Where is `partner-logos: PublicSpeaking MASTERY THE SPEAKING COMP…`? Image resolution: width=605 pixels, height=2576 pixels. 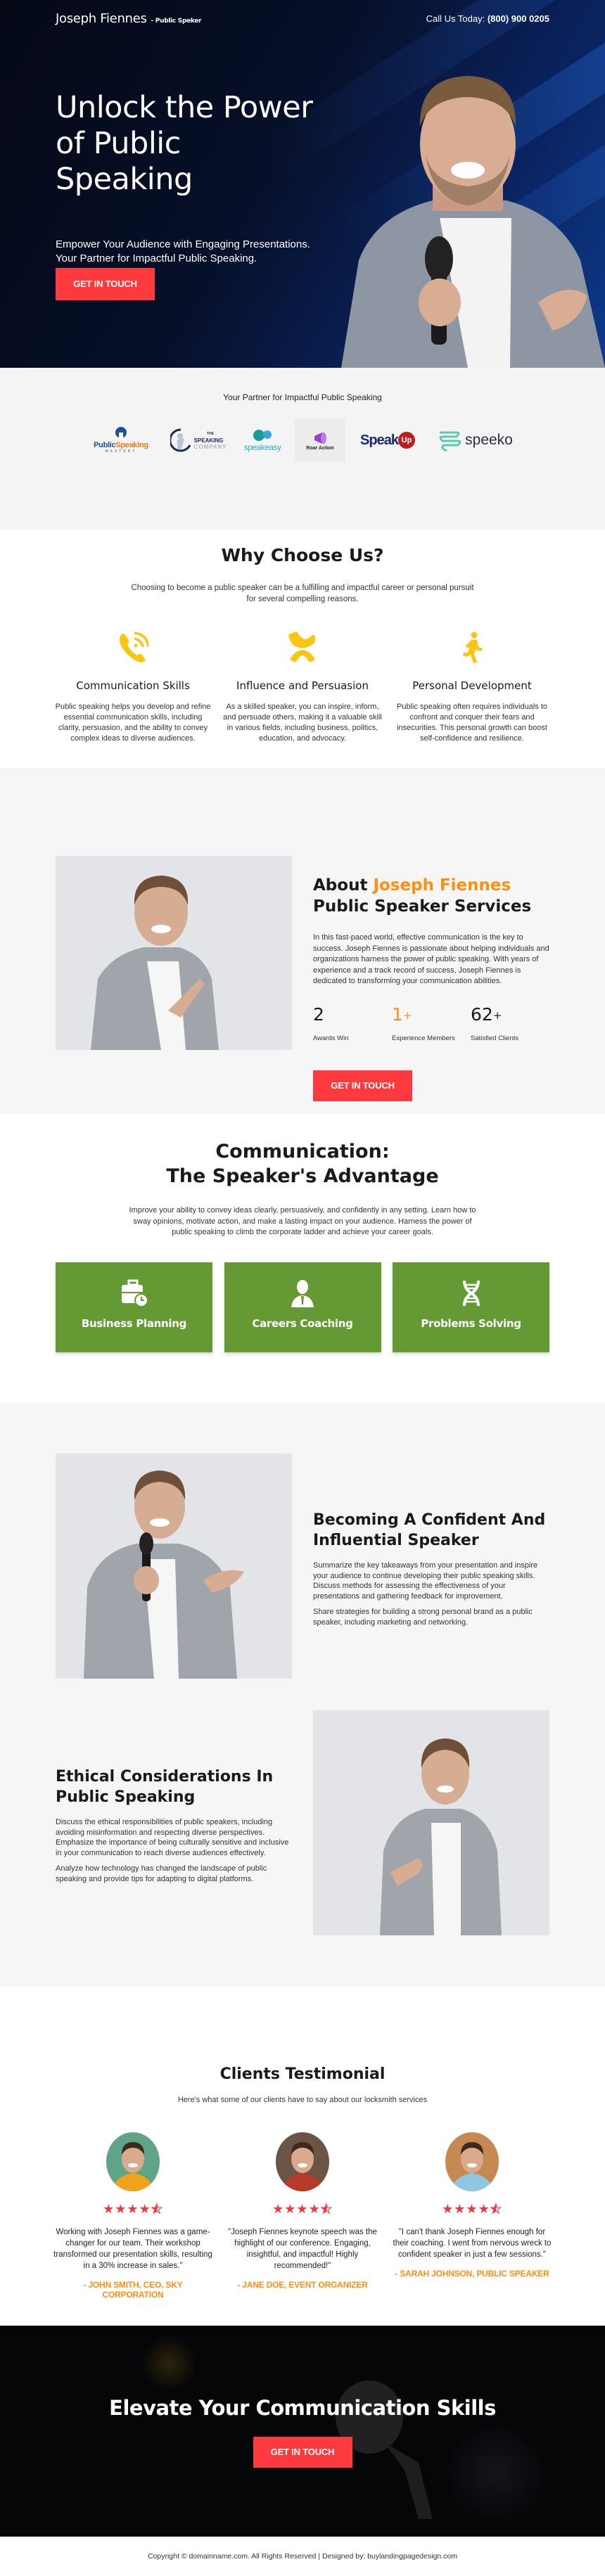 partner-logos: PublicSpeaking MASTERY THE SPEAKING COMP… is located at coordinates (302, 440).